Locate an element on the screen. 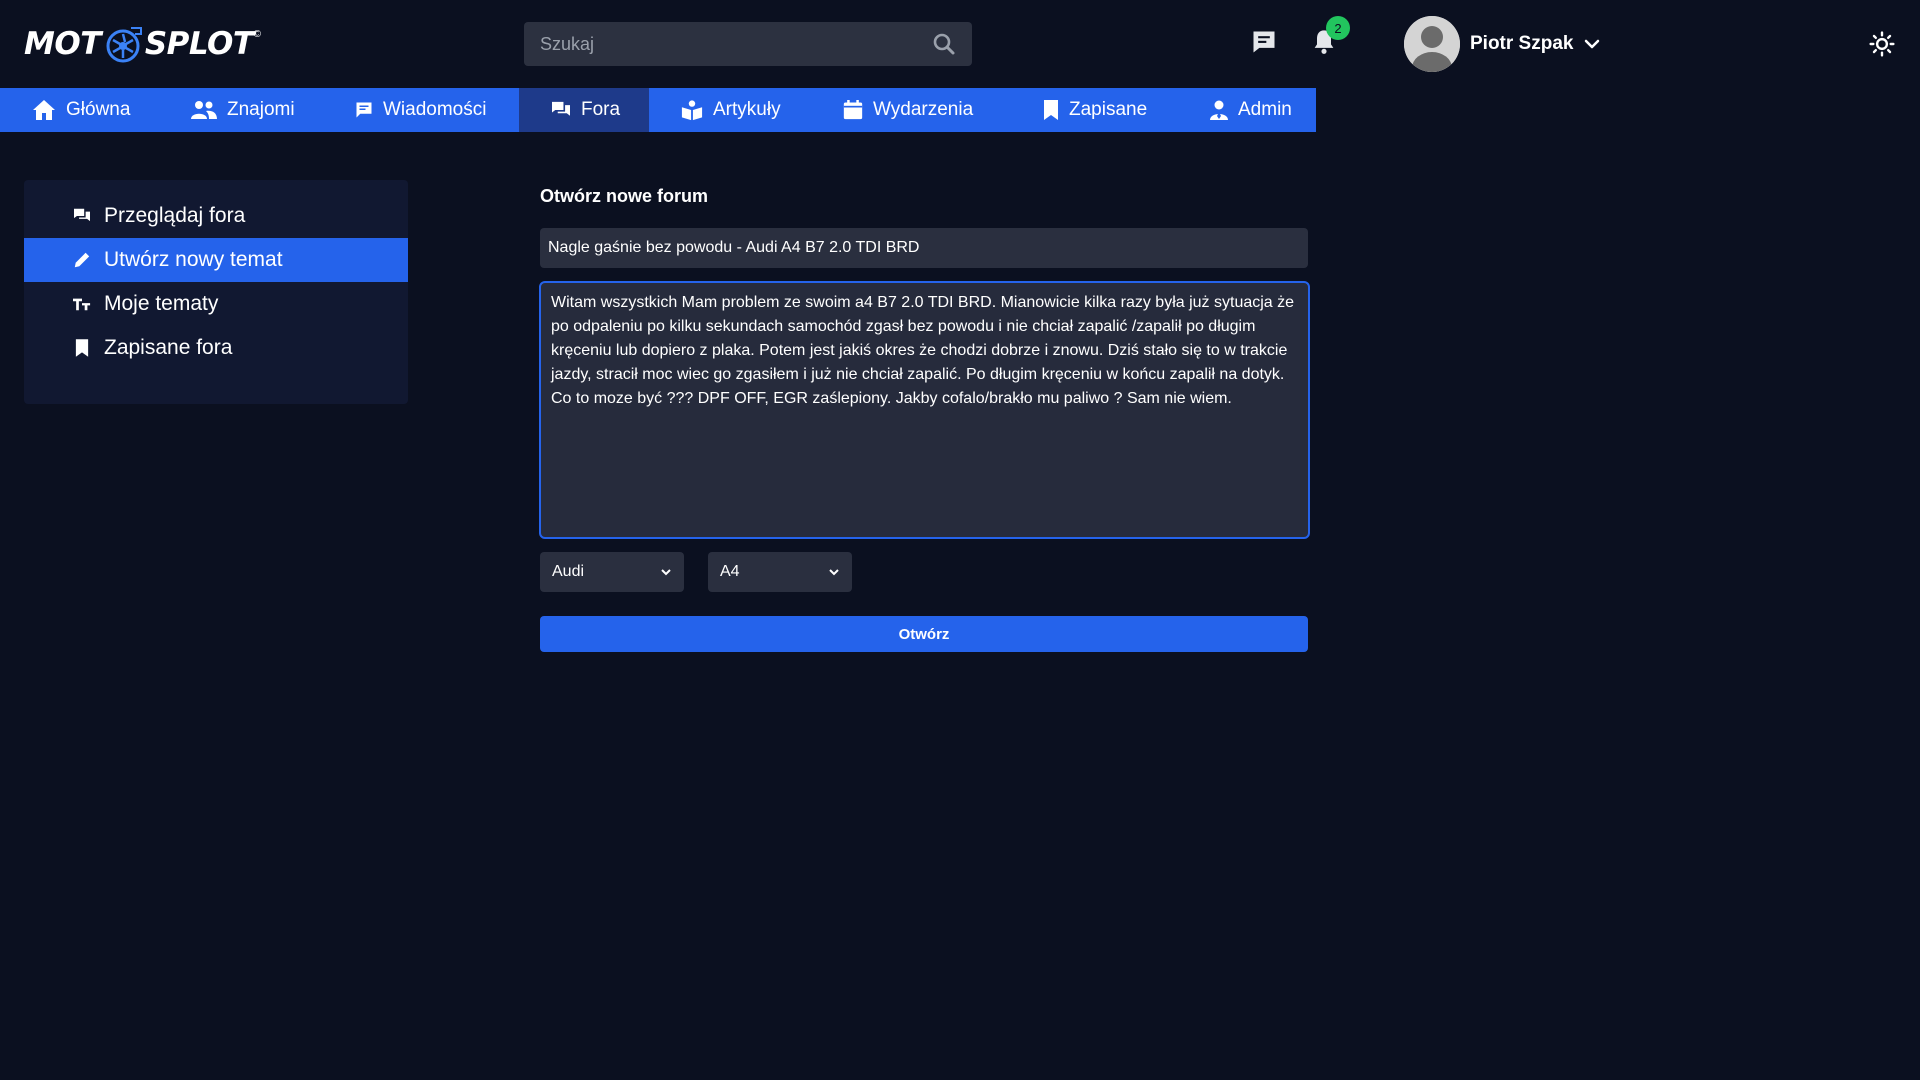  theme-toggle-button is located at coordinates (1882, 44).